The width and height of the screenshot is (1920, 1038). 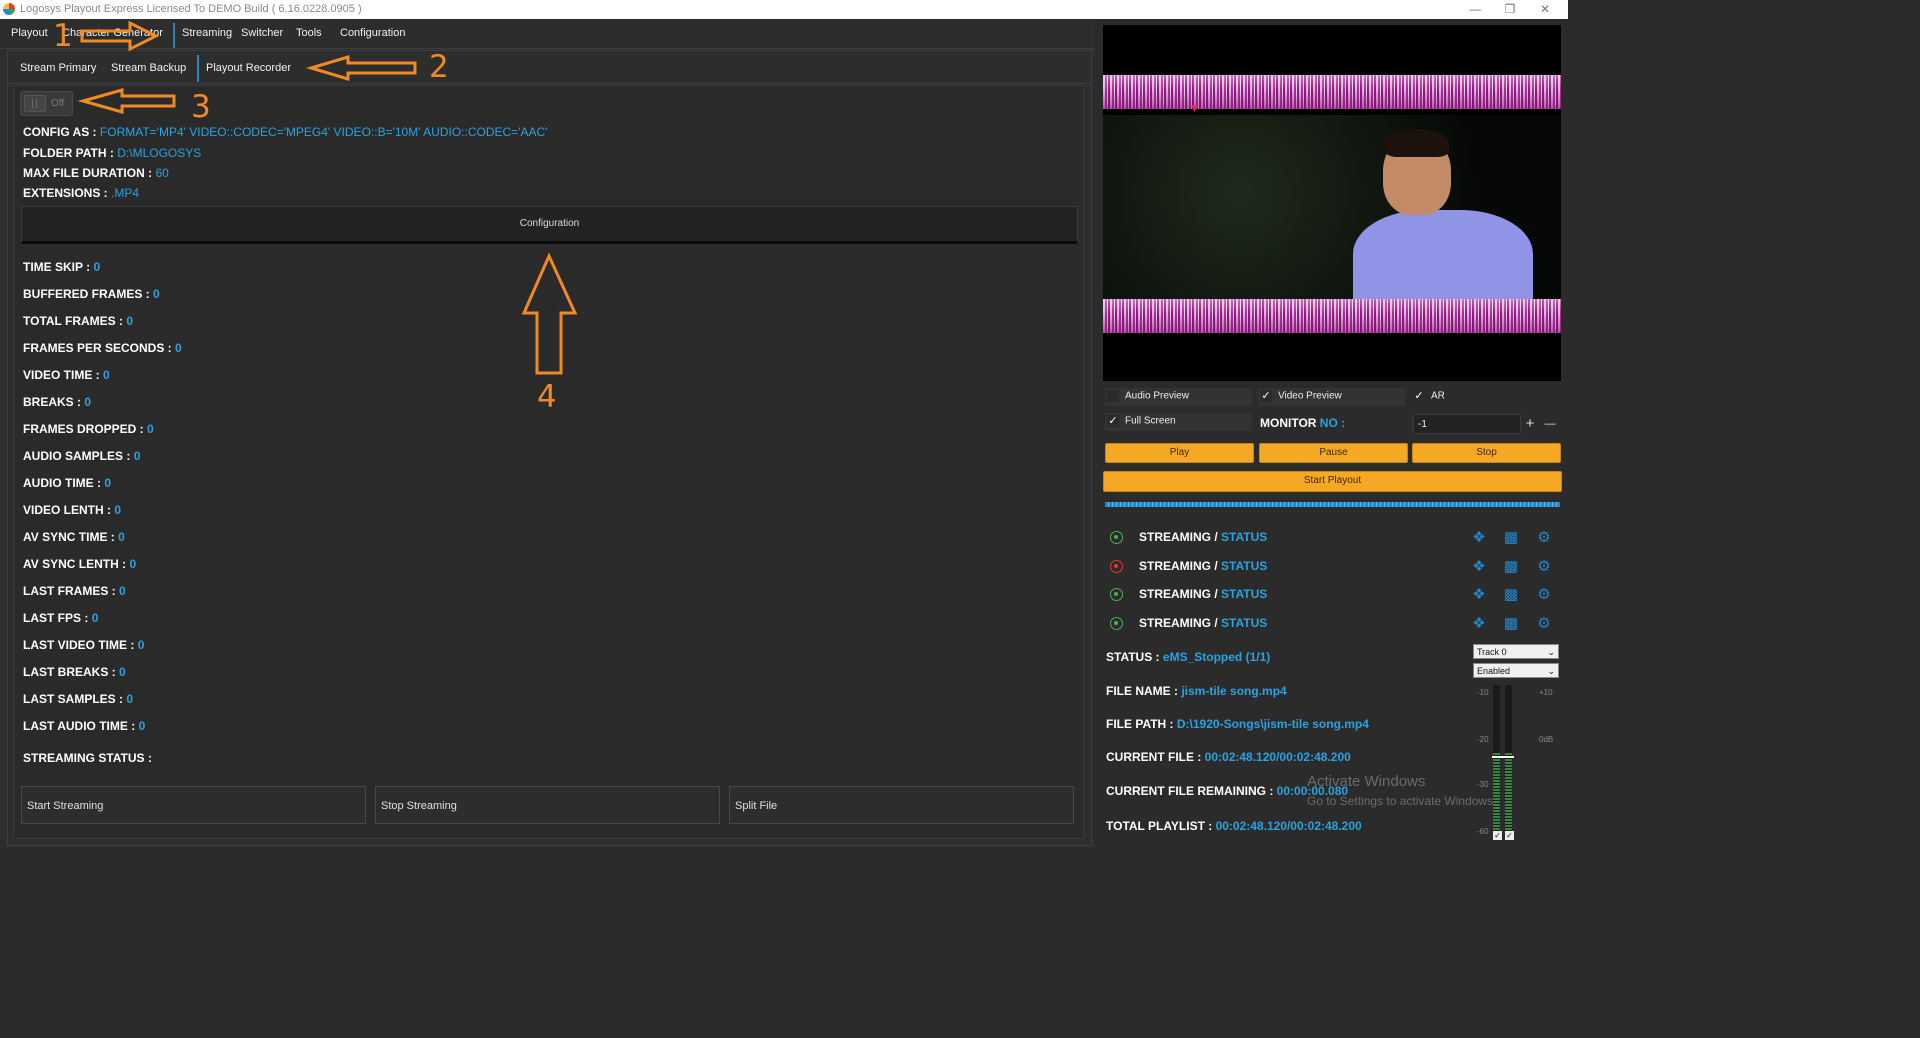 I want to click on annotation-number-2: 2, so click(x=439, y=67).